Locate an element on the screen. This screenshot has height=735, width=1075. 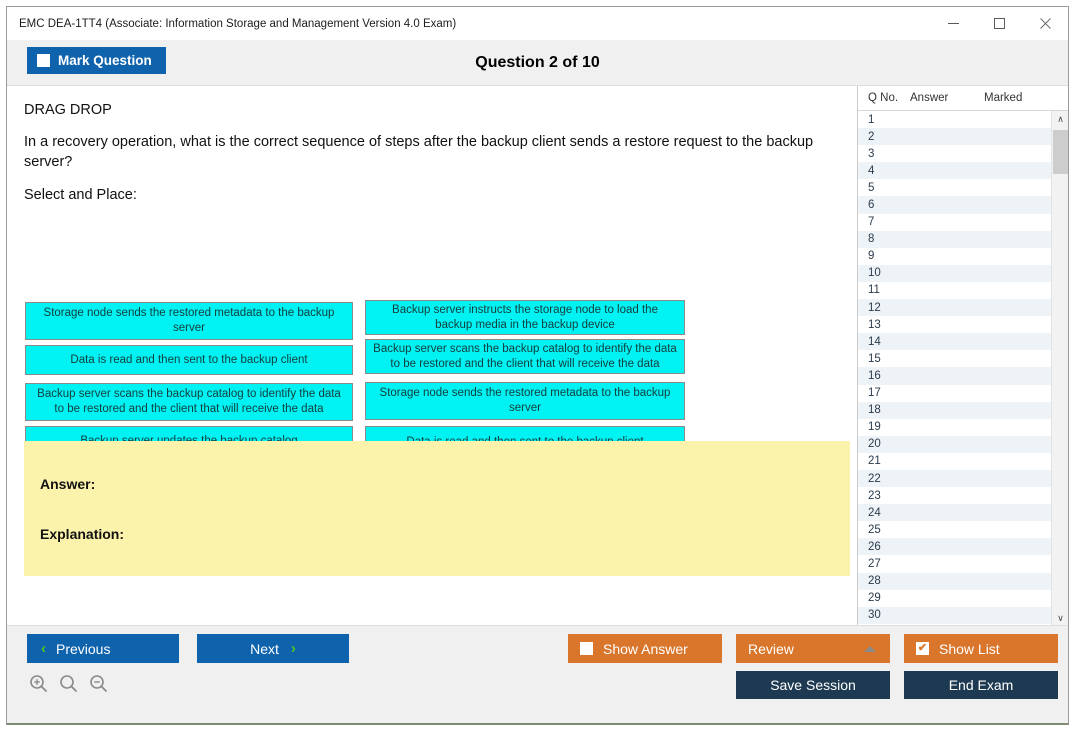
zoom-out-icon is located at coordinates (98, 683).